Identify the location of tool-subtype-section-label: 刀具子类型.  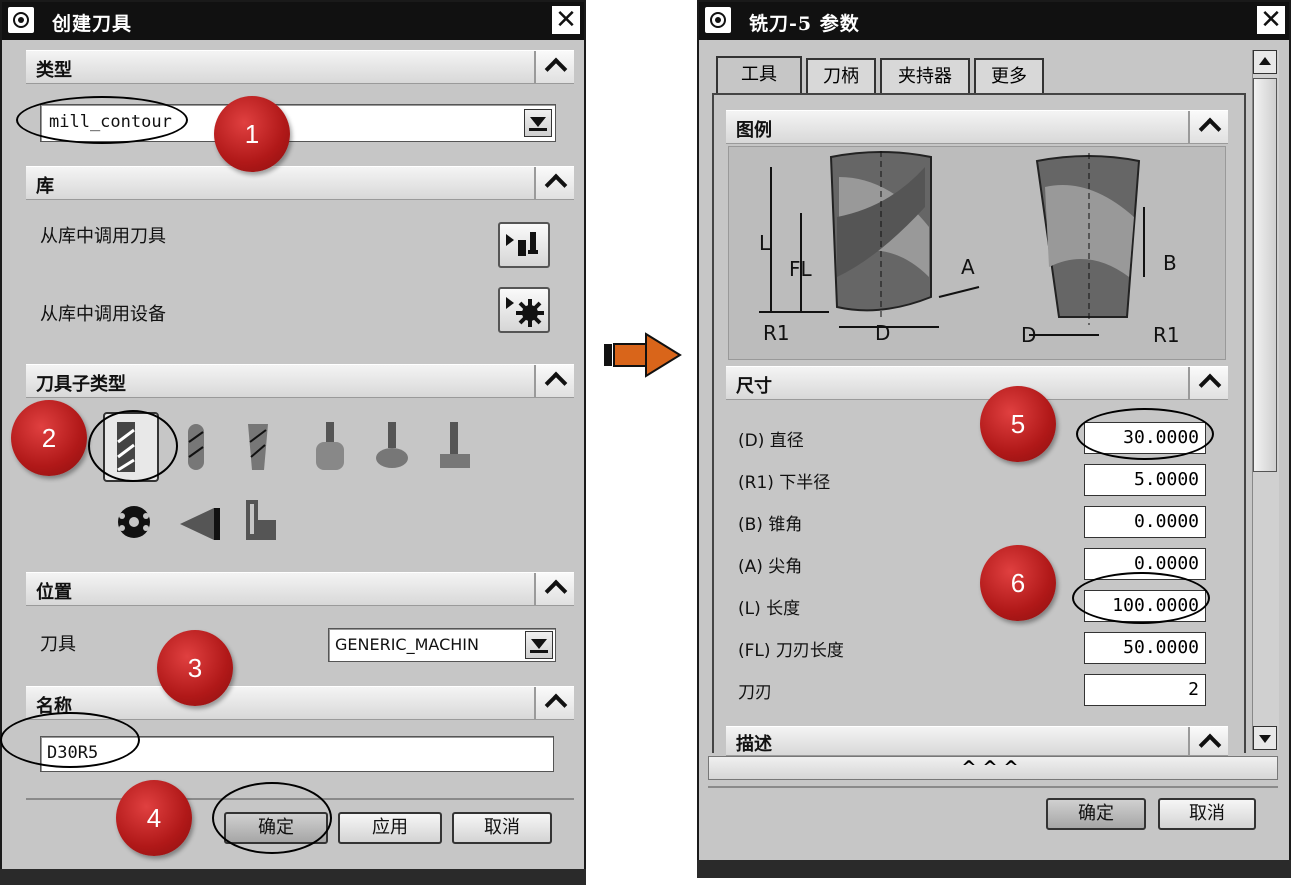
(81, 384).